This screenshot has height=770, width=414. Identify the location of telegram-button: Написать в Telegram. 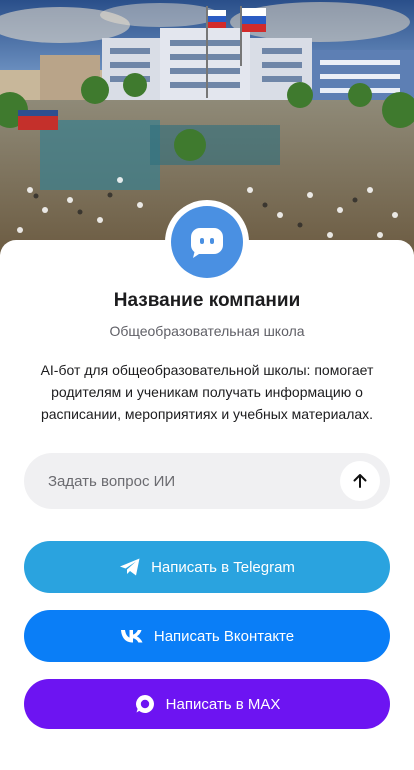
(207, 567).